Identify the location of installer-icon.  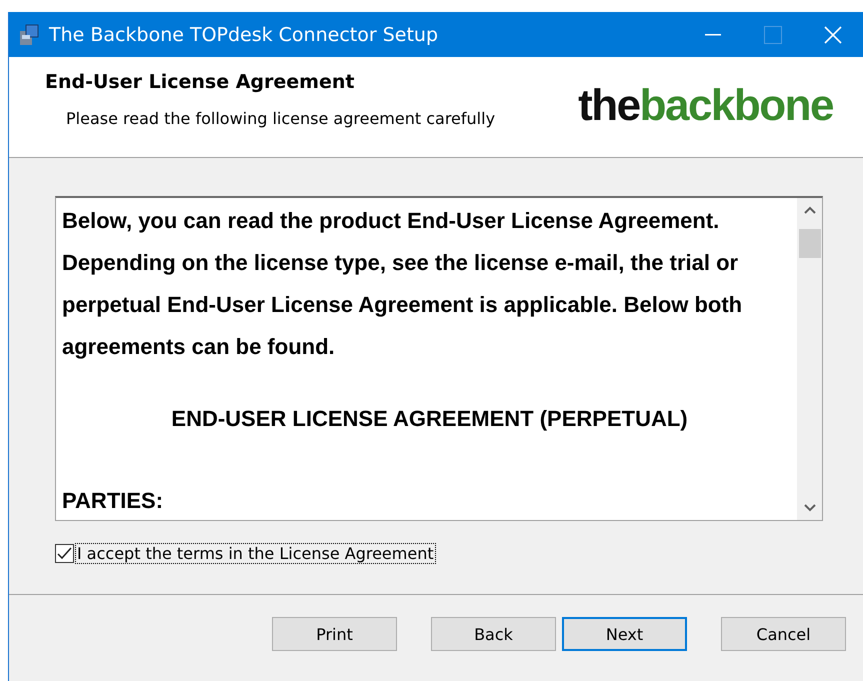
(29, 34).